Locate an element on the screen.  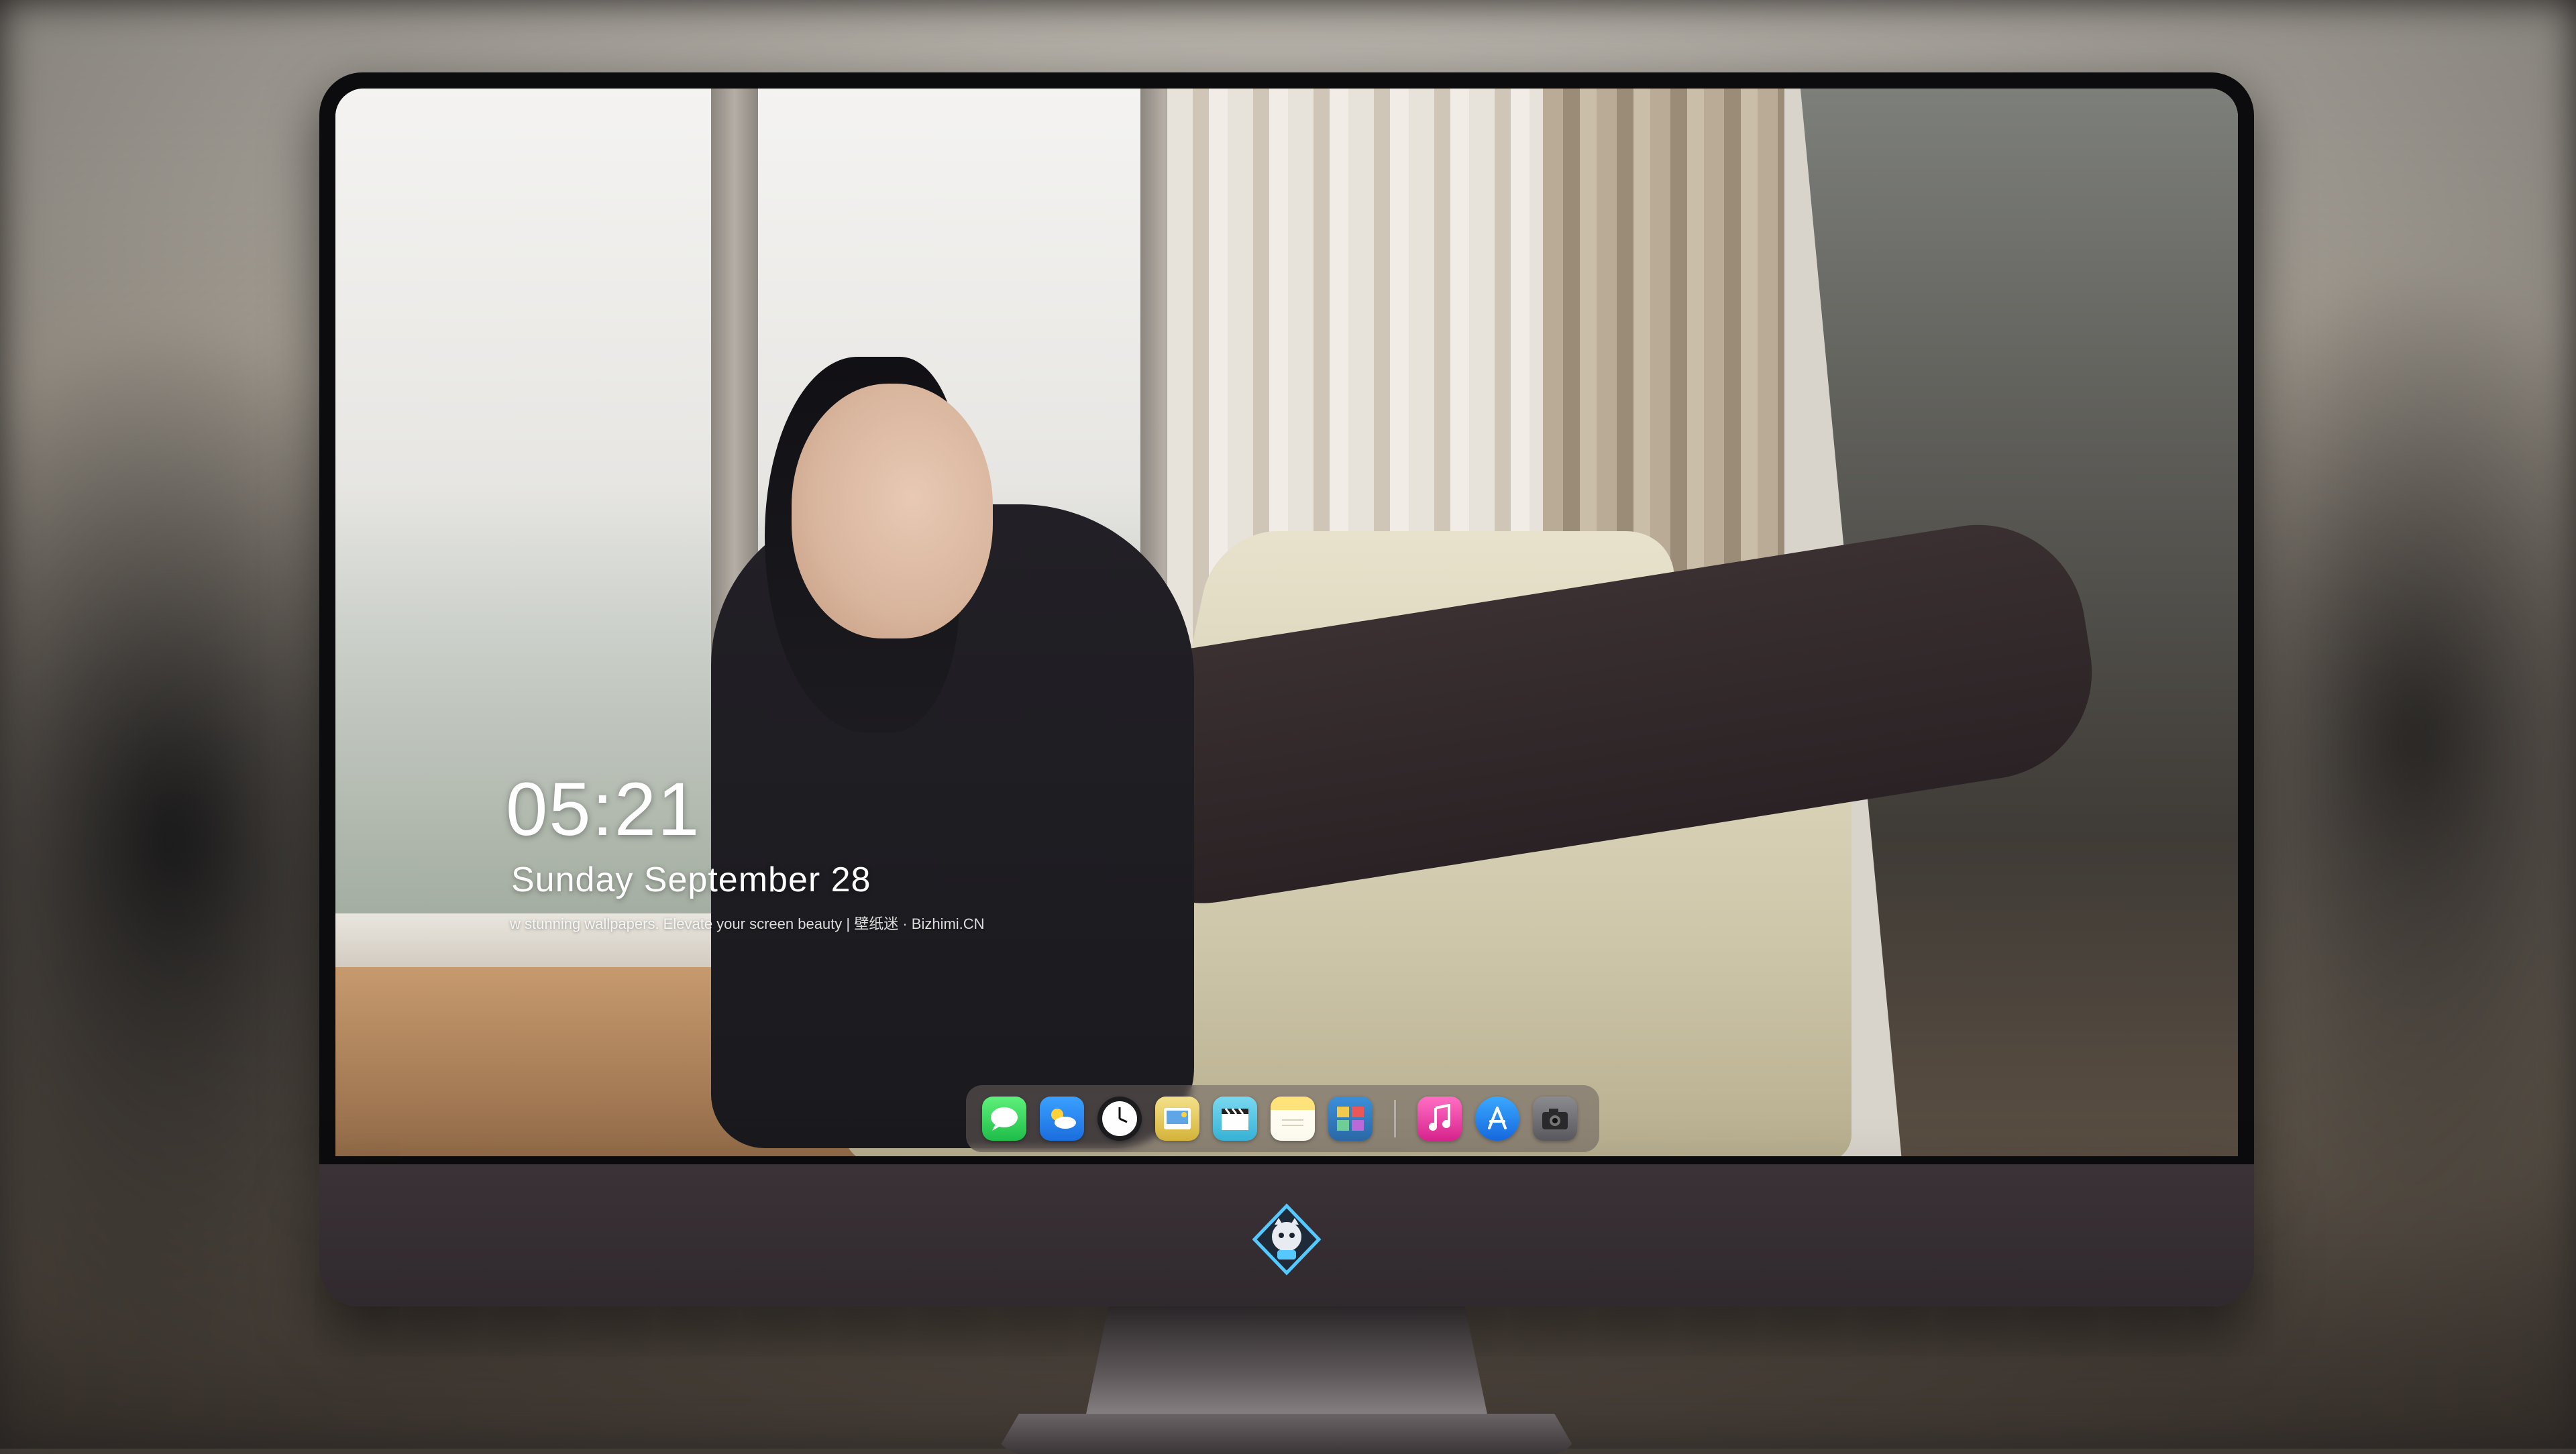
preview-icon is located at coordinates (1177, 1119).